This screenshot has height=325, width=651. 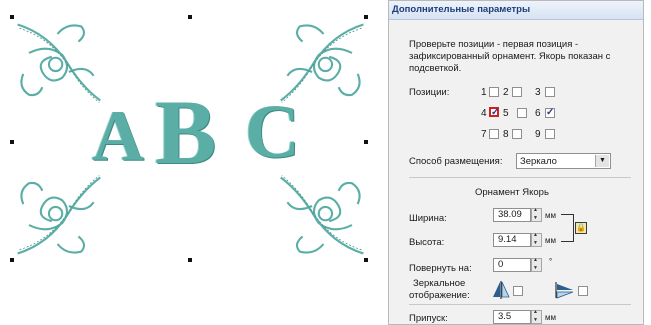 I want to click on mirror-horizontal-icon, so click(x=501, y=290).